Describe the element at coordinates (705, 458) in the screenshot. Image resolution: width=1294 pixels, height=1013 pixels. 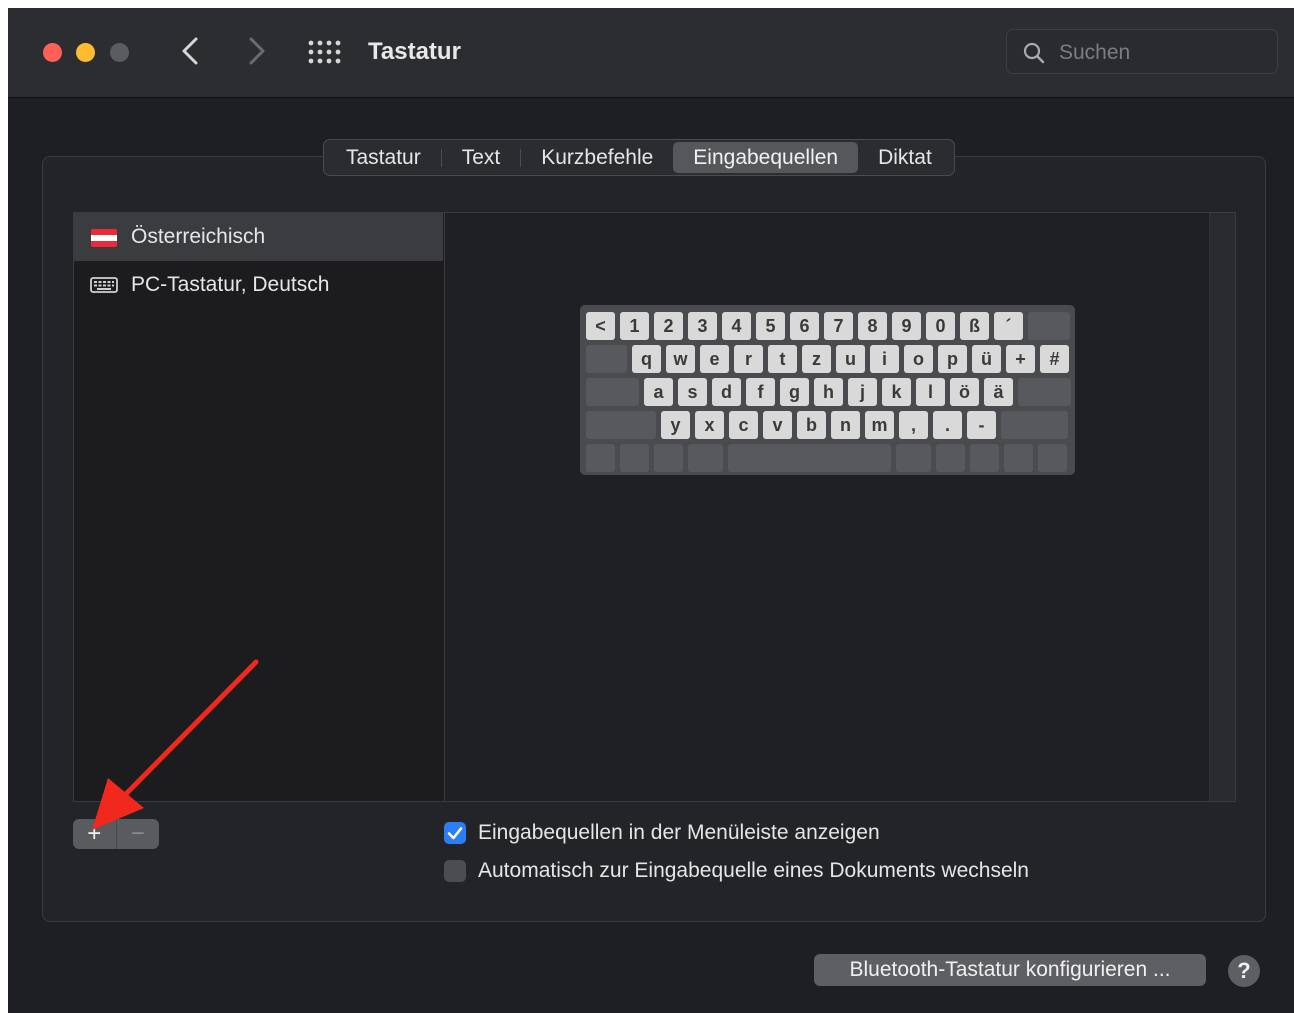
I see `key-command-left` at that location.